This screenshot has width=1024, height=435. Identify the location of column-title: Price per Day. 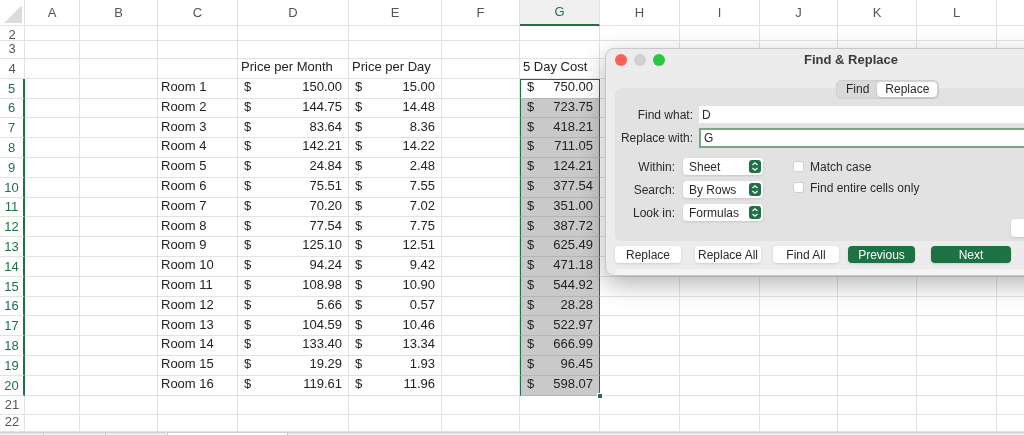
(391, 67).